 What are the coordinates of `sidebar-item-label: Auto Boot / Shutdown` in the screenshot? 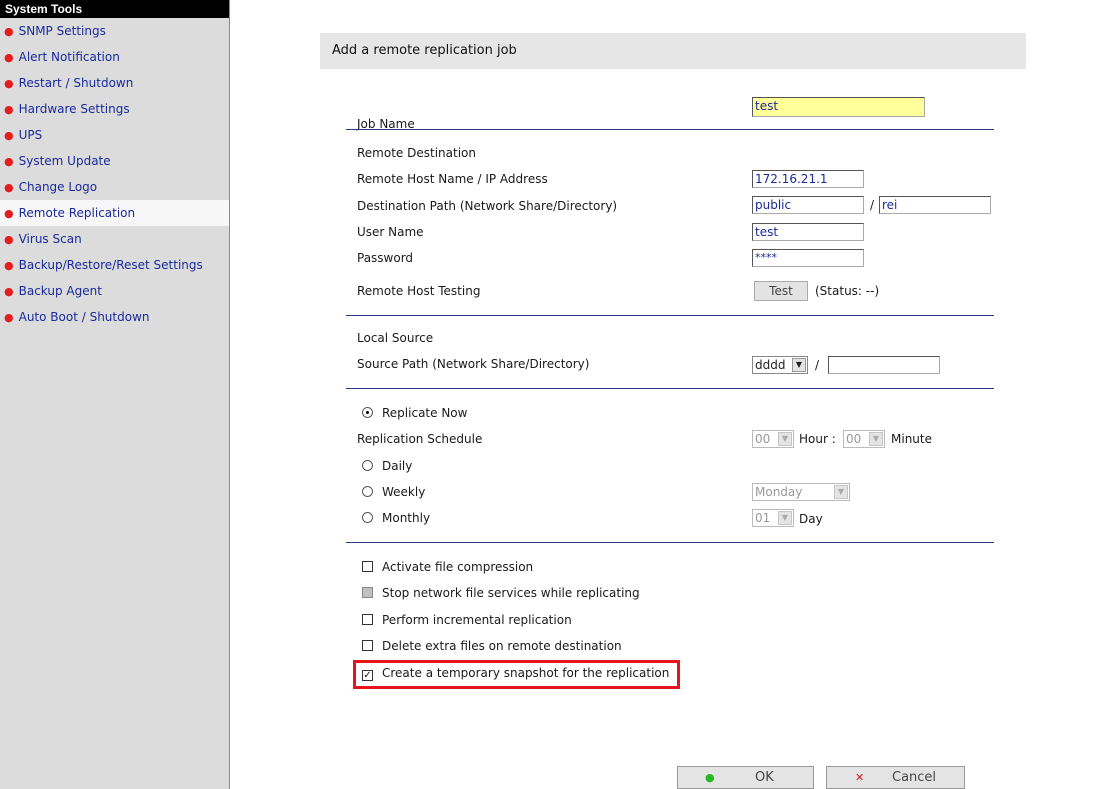 It's located at (84, 317).